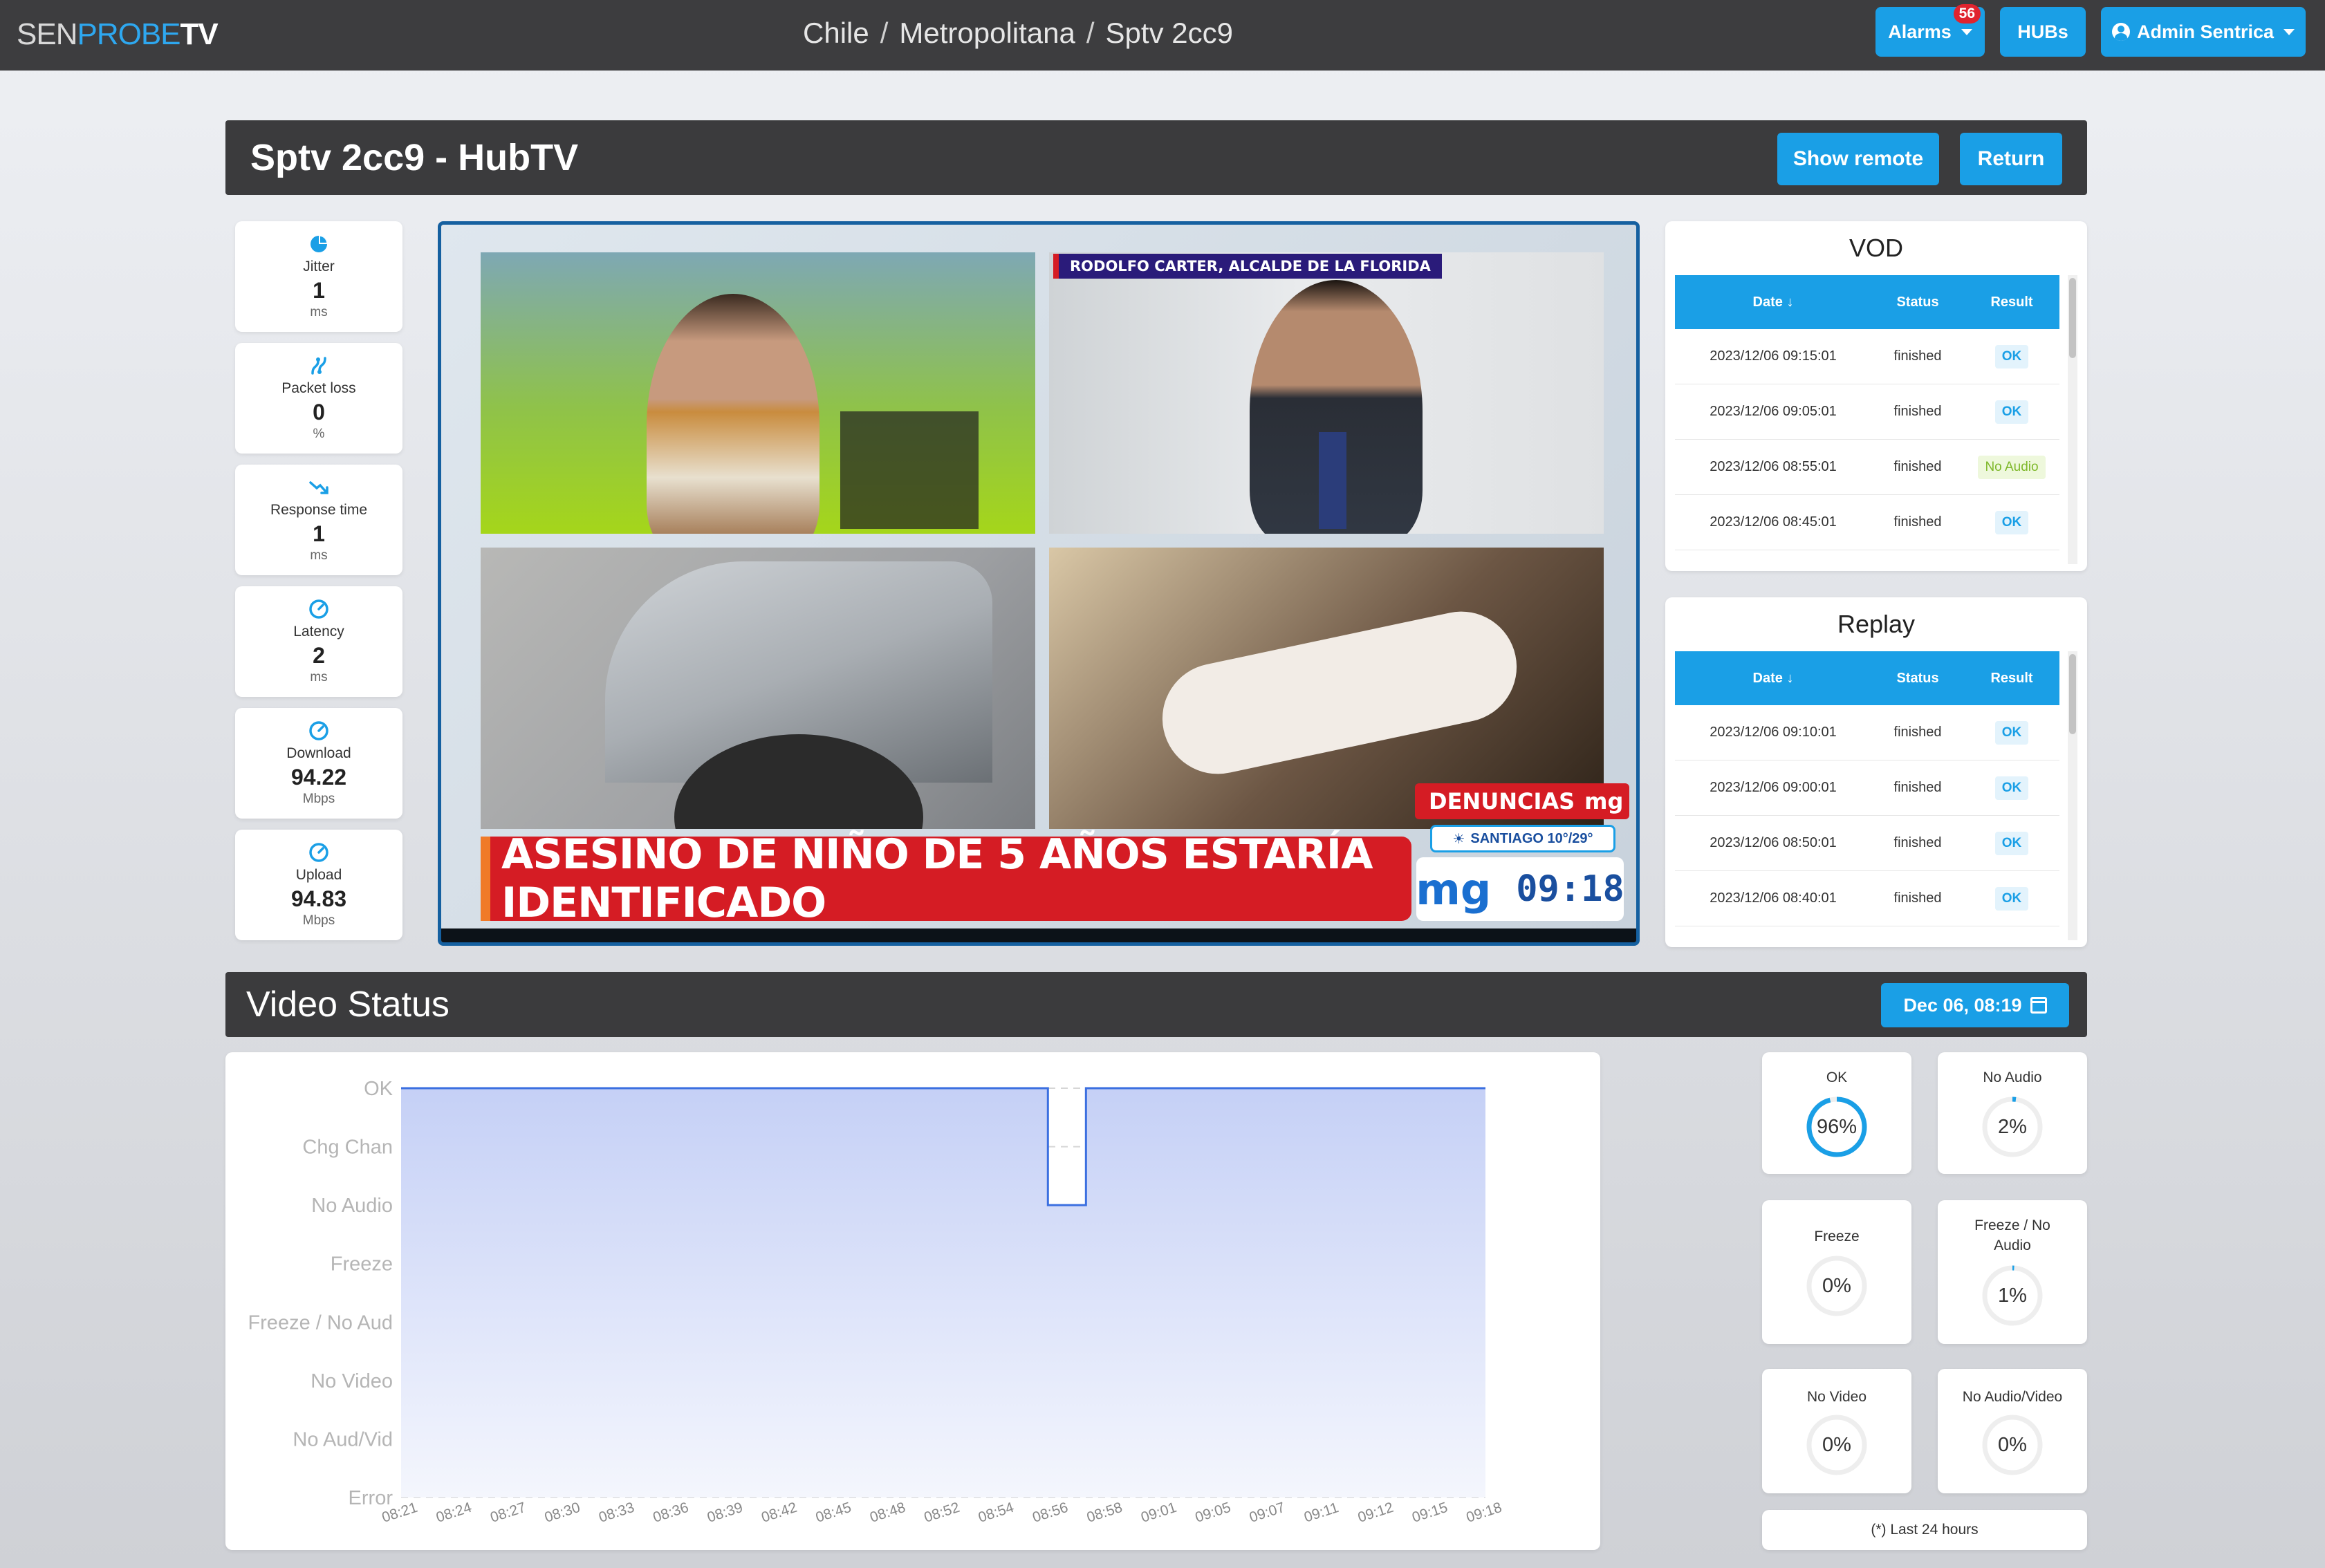  I want to click on date-picker-button: Dec 06, 08:19, so click(1975, 1005).